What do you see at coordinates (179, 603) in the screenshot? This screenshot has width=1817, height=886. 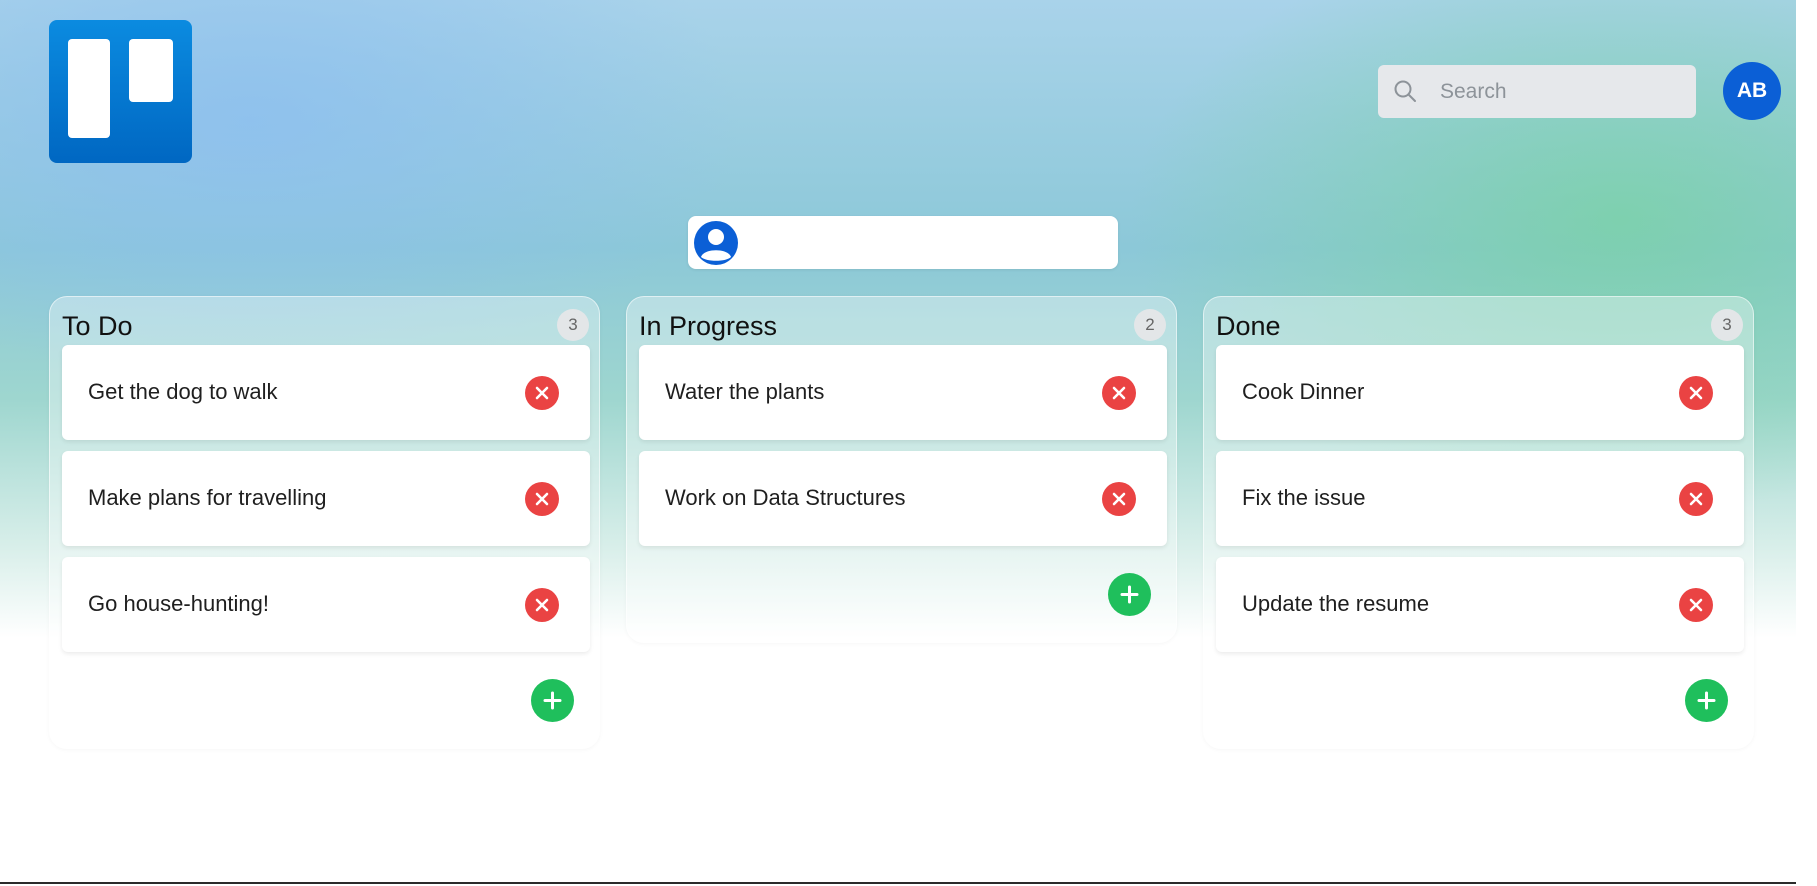 I see `task-text: Go house-hunting!` at bounding box center [179, 603].